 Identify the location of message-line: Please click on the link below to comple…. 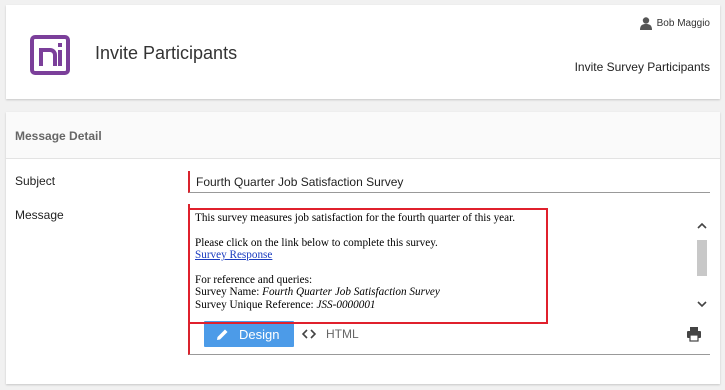
(316, 242).